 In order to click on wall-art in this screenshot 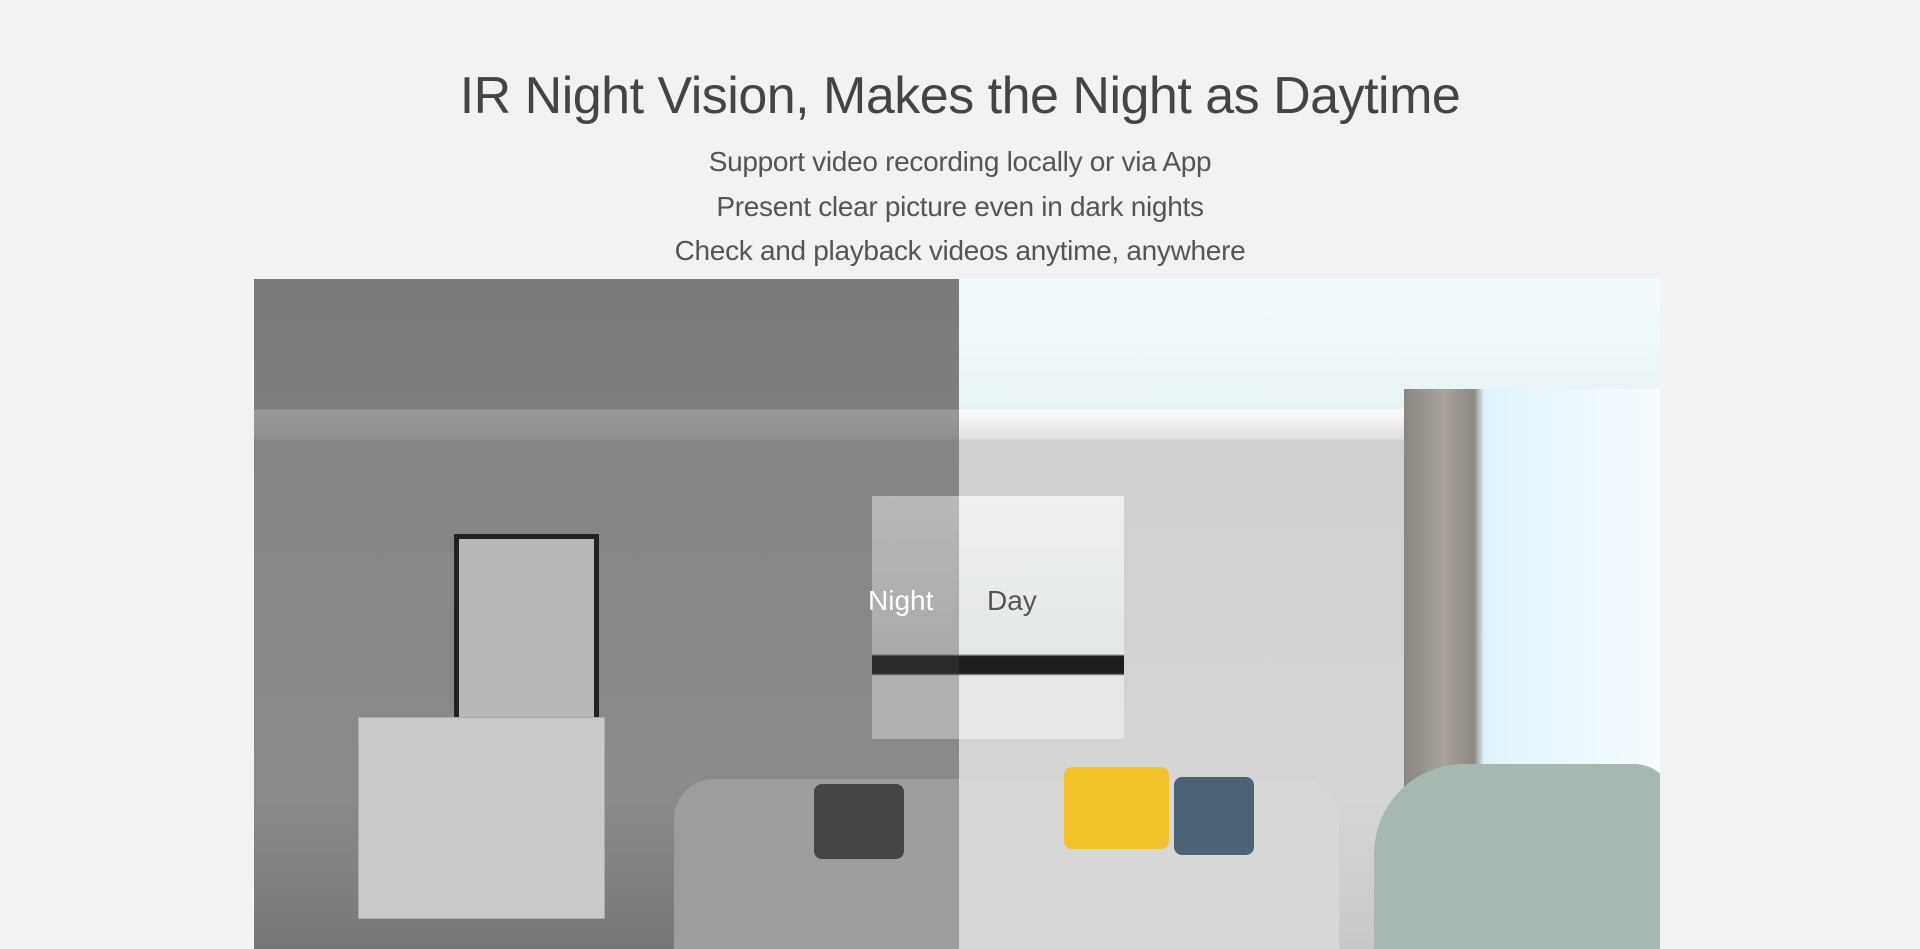, I will do `click(526, 629)`.